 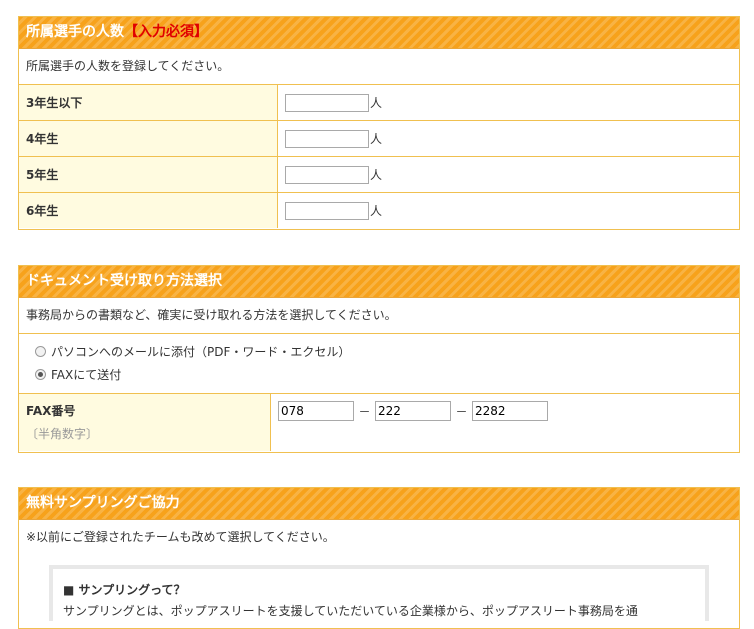 What do you see at coordinates (148, 102) in the screenshot?
I see `row-label-grade3: 3年生以下` at bounding box center [148, 102].